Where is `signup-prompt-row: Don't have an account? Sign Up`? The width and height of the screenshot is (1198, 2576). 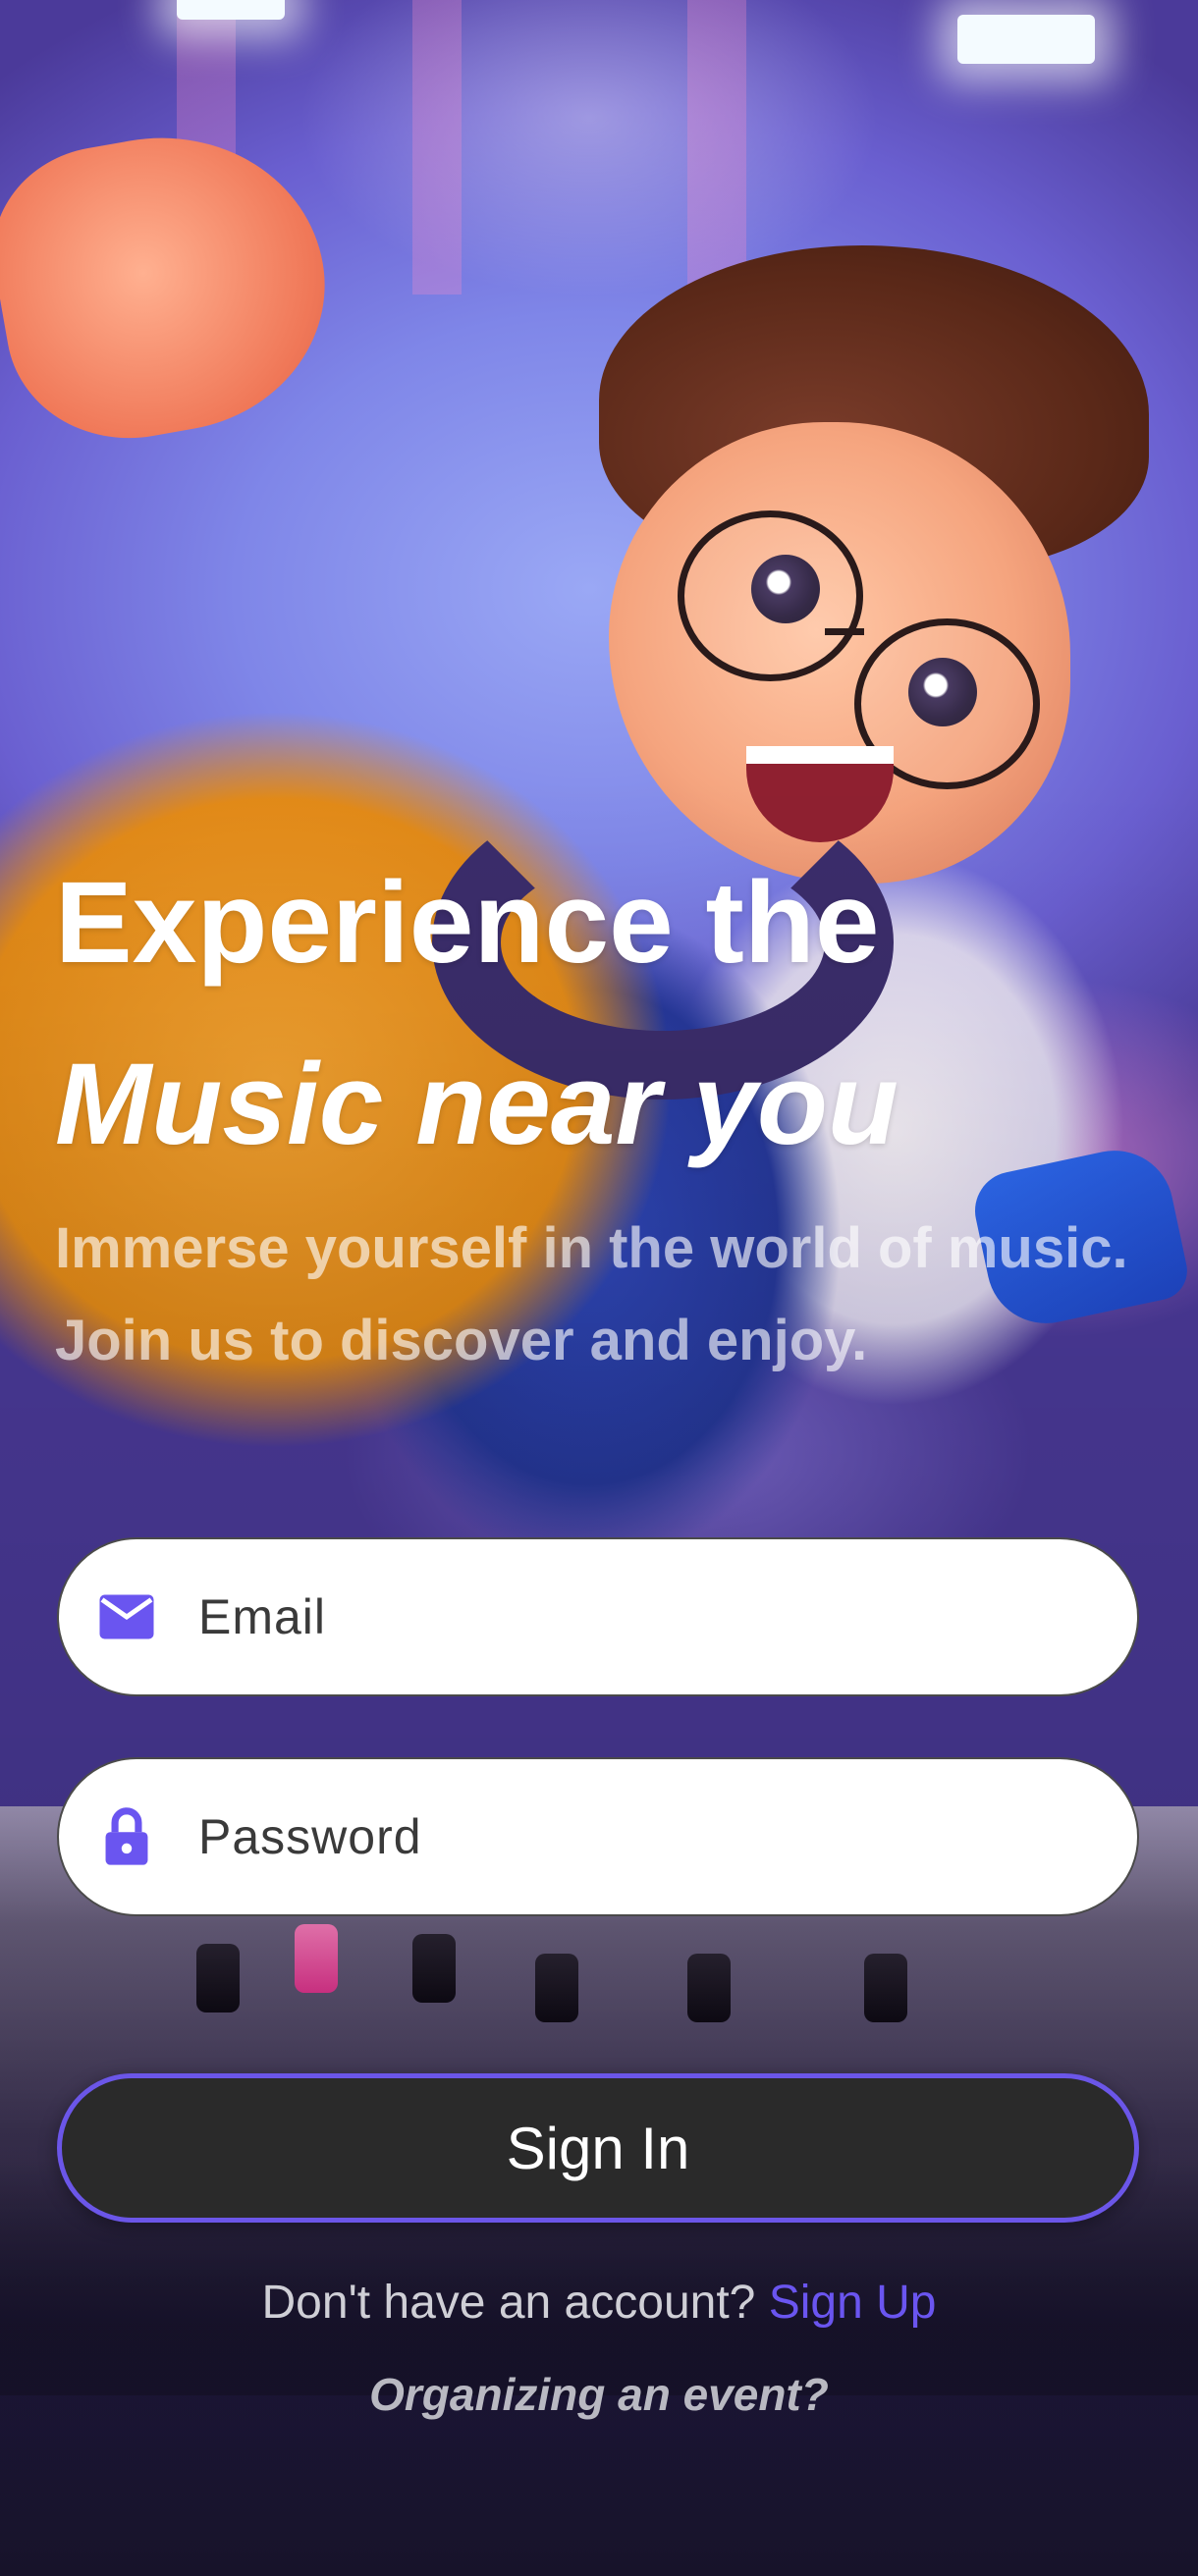
signup-prompt-row: Don't have an account? Sign Up is located at coordinates (599, 2303).